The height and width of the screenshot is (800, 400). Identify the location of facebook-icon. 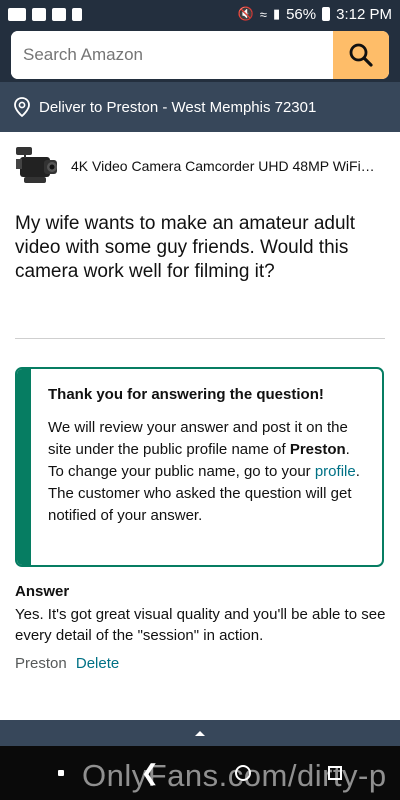
(39, 14).